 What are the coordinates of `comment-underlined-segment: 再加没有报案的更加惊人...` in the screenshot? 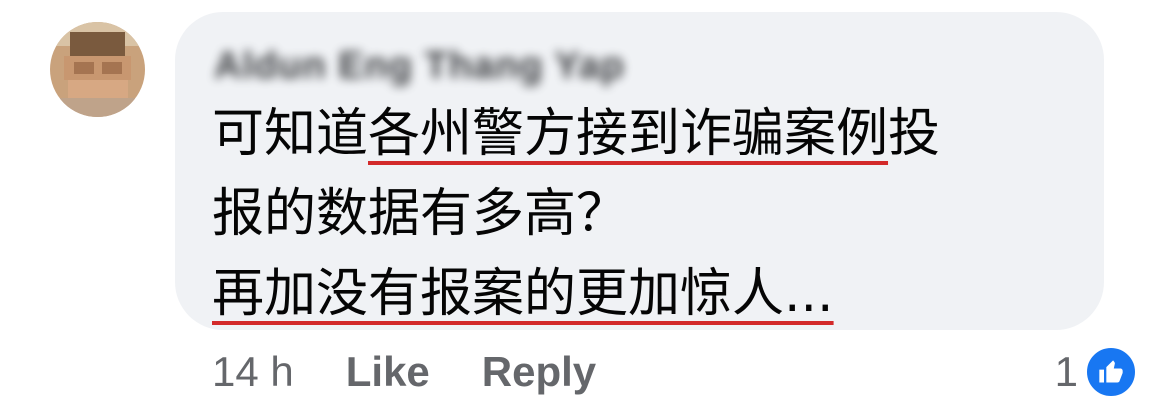 It's located at (523, 294).